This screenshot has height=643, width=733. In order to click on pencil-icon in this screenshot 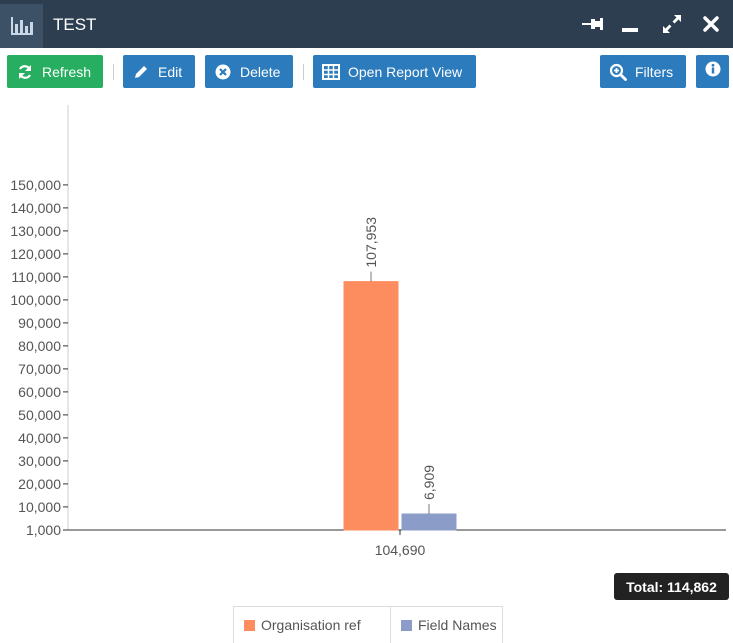, I will do `click(141, 72)`.